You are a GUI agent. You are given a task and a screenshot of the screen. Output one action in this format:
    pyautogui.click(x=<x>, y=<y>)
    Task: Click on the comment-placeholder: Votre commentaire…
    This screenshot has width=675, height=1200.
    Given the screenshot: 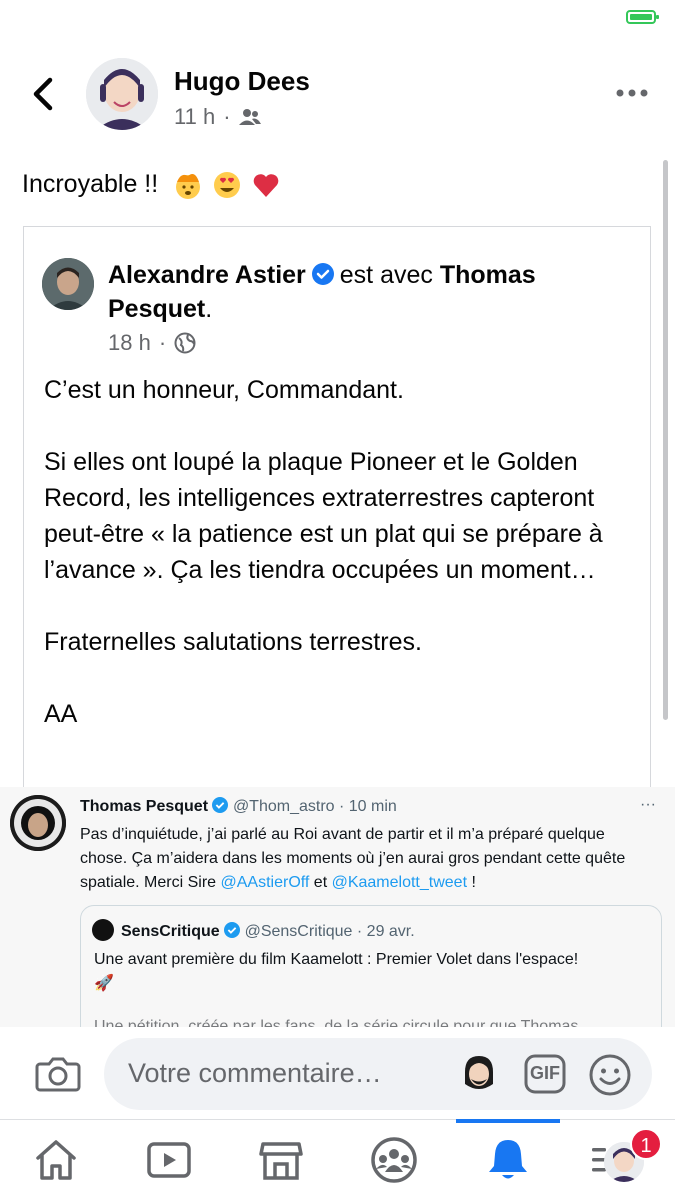 What is the action you would take?
    pyautogui.click(x=255, y=1073)
    